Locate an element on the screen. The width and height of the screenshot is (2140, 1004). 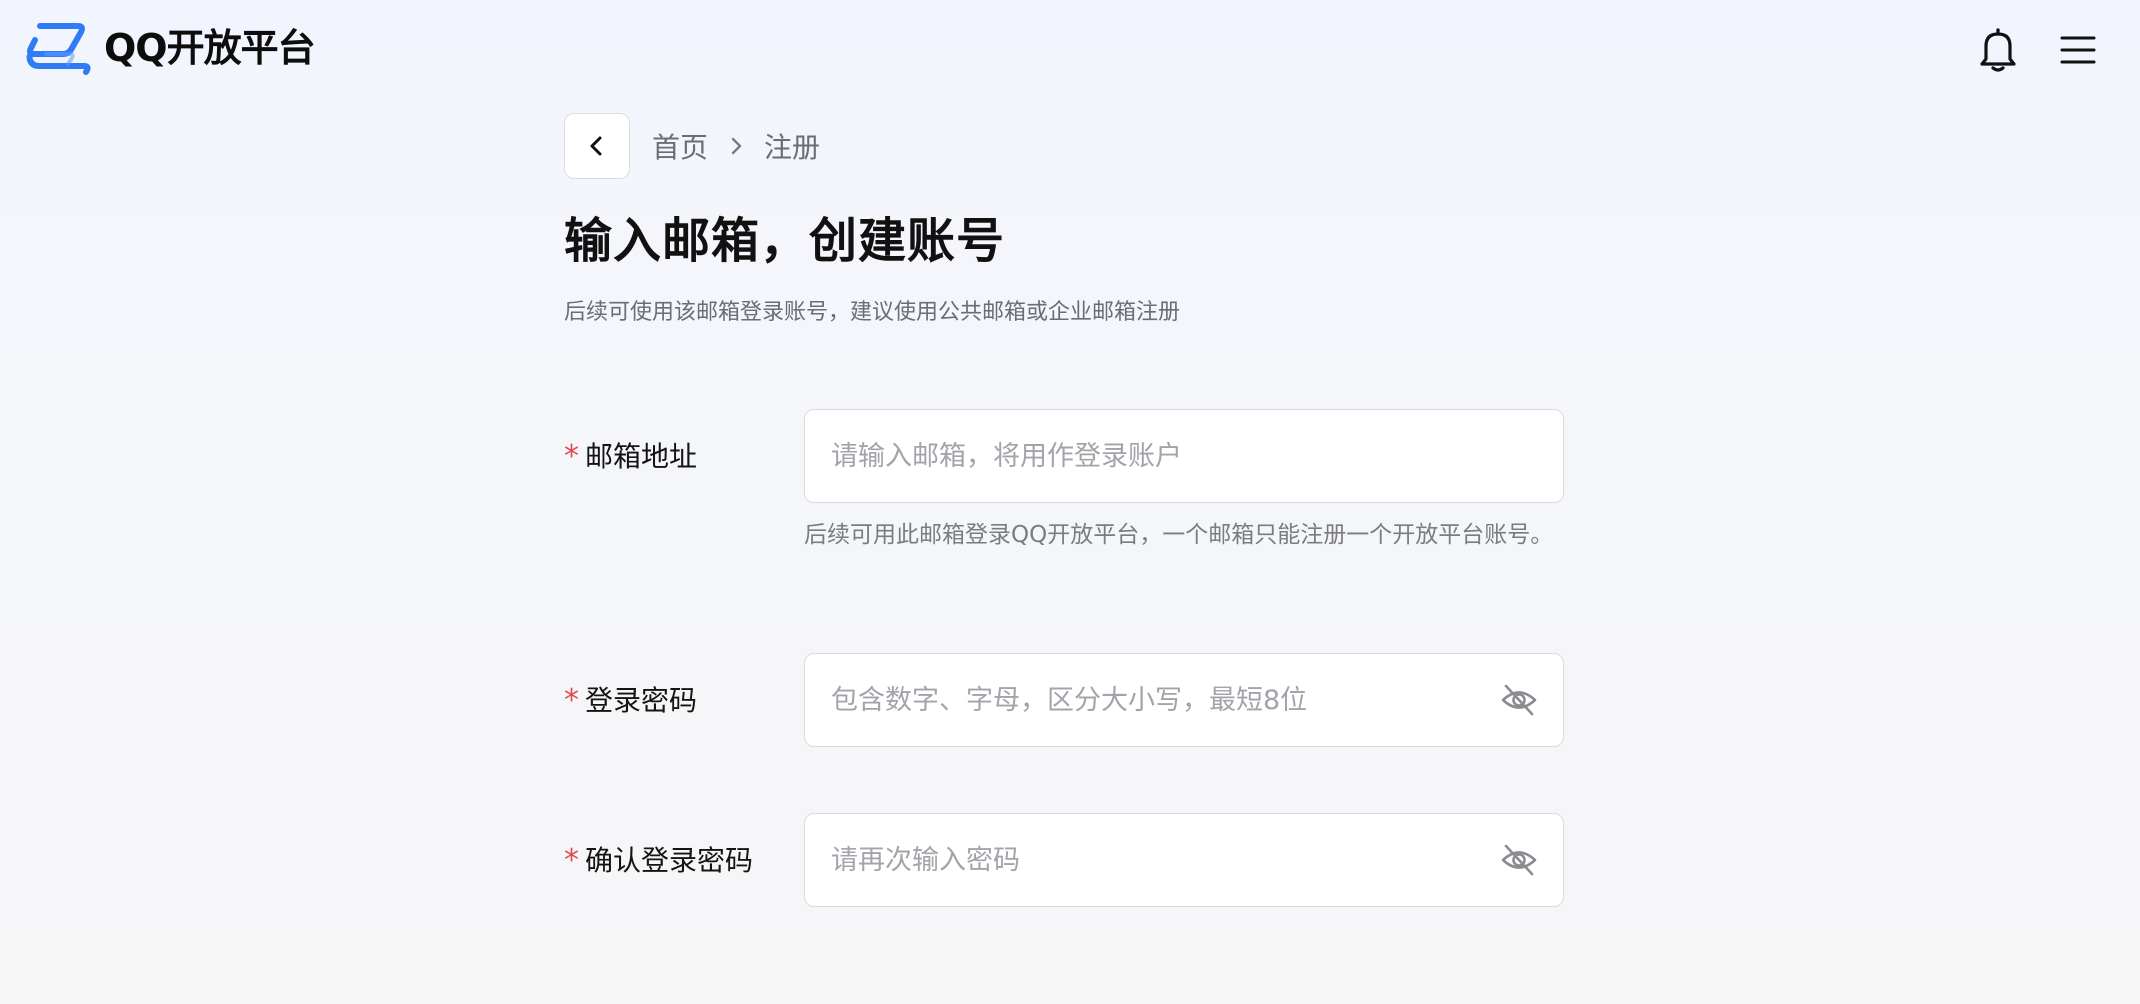
password-visibility-toggle is located at coordinates (1519, 700).